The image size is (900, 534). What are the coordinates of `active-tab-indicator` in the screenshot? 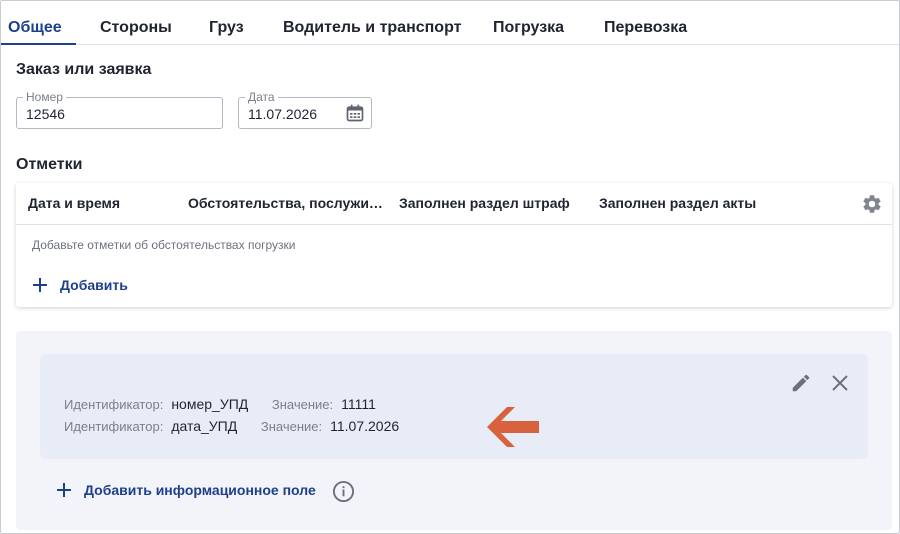 It's located at (38, 44).